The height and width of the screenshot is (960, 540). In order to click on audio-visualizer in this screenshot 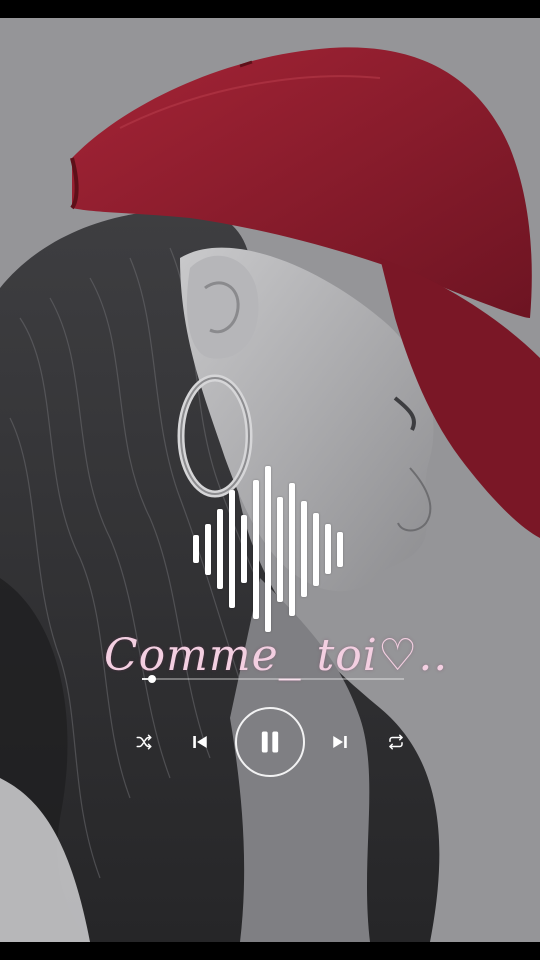, I will do `click(270, 549)`.